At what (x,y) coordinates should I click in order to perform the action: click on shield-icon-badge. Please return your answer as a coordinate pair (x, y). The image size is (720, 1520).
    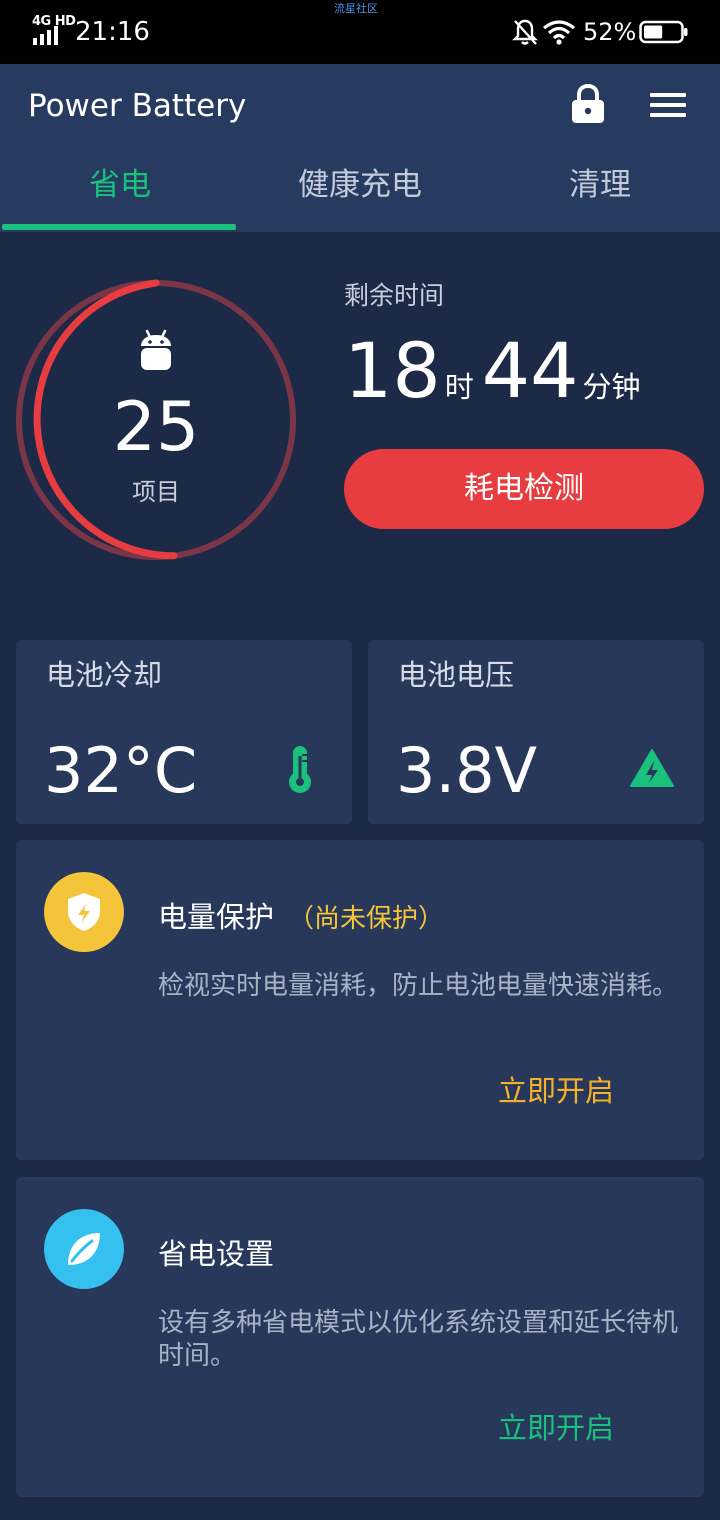
    Looking at the image, I should click on (84, 912).